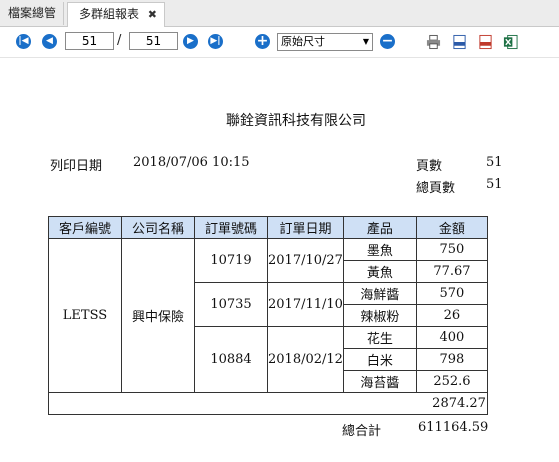 This screenshot has height=462, width=559. I want to click on order-number-cell: 10884, so click(231, 359).